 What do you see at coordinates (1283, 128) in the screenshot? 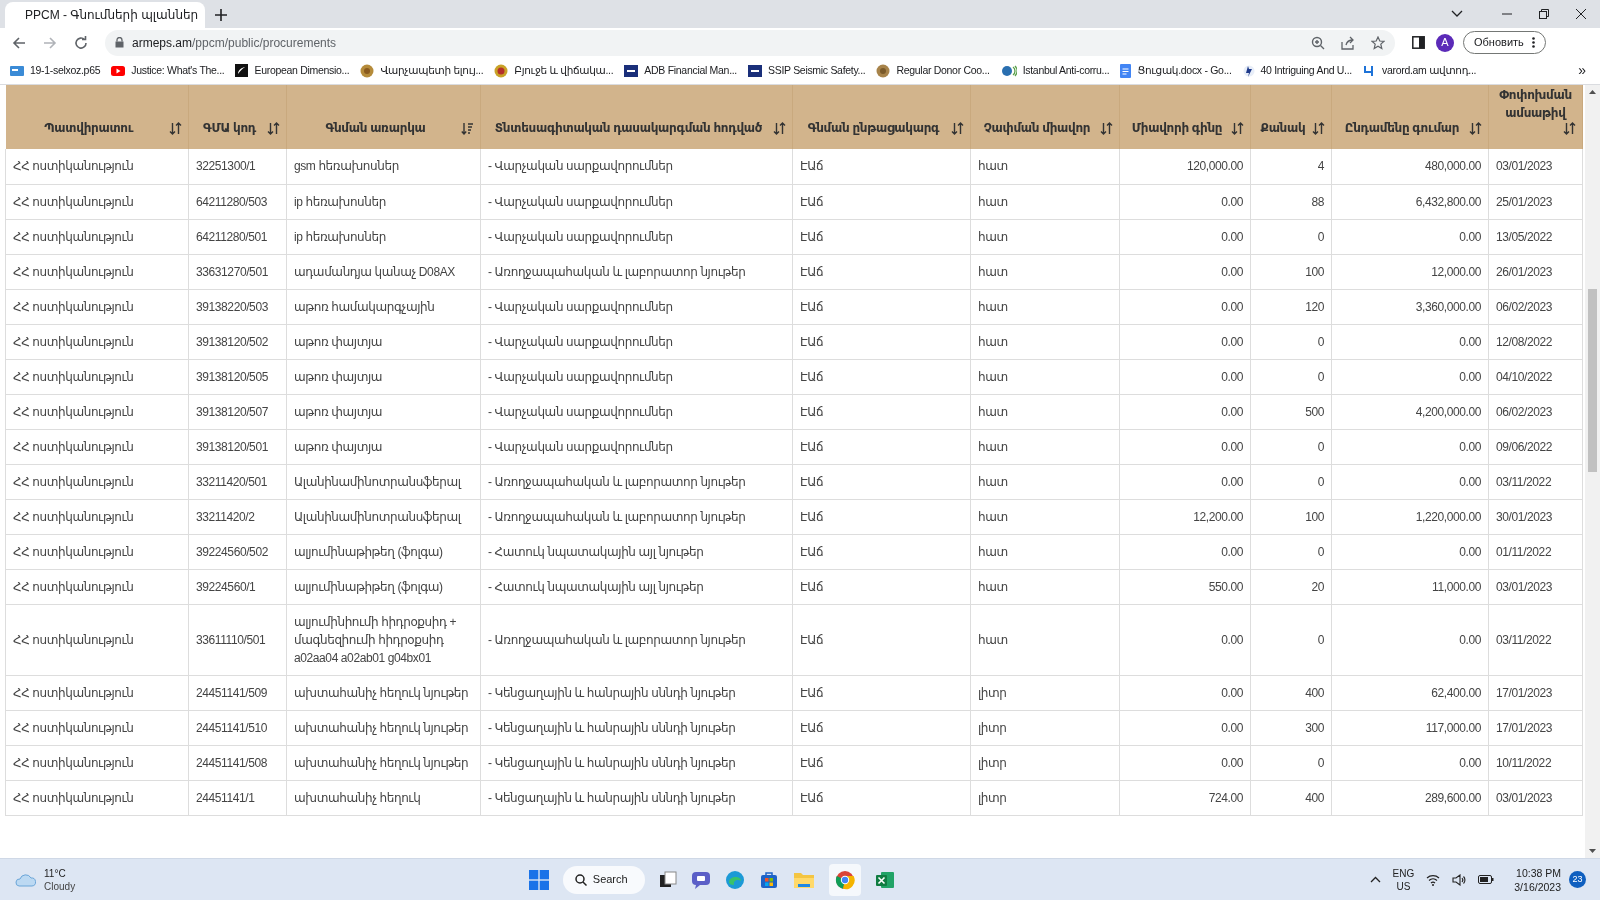
I see `column-header: Քանակ` at bounding box center [1283, 128].